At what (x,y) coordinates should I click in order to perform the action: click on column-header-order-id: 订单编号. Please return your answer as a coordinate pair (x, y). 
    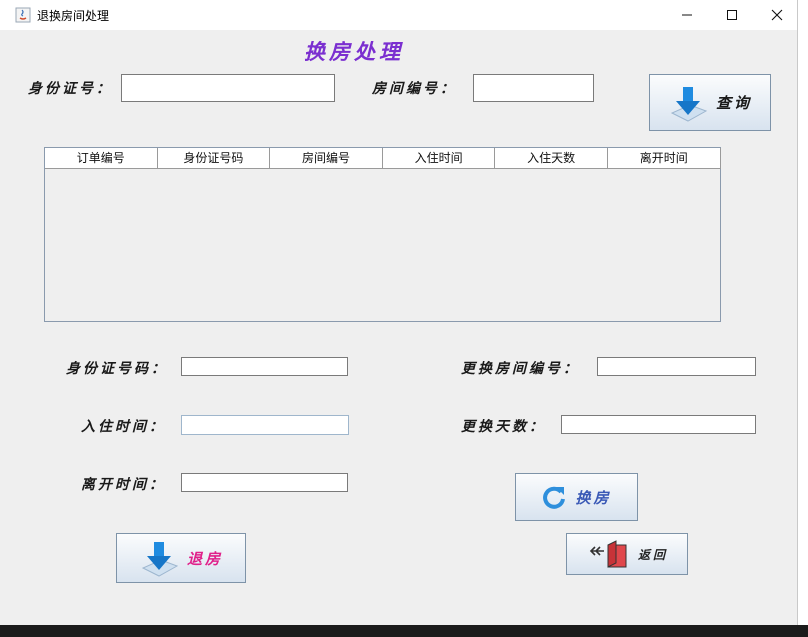
    Looking at the image, I should click on (101, 158).